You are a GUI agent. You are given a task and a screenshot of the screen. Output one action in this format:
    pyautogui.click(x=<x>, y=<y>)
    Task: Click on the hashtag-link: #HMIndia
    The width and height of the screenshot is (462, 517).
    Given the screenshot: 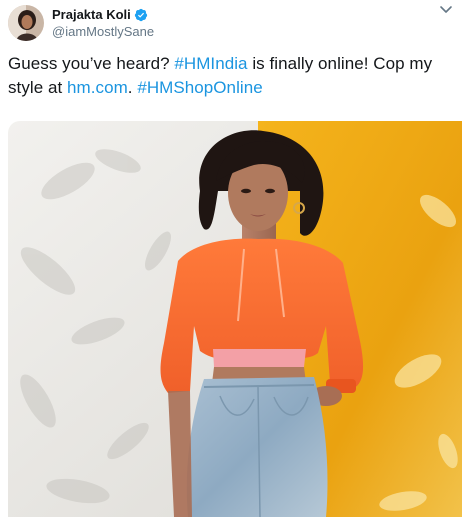 What is the action you would take?
    pyautogui.click(x=210, y=63)
    